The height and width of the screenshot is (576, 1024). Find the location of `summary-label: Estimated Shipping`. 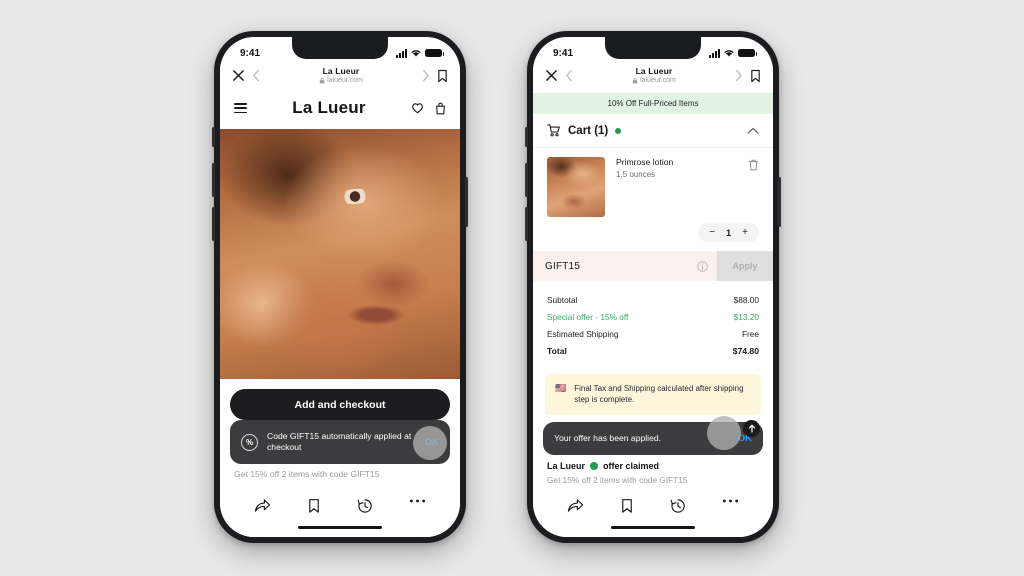

summary-label: Estimated Shipping is located at coordinates (583, 334).